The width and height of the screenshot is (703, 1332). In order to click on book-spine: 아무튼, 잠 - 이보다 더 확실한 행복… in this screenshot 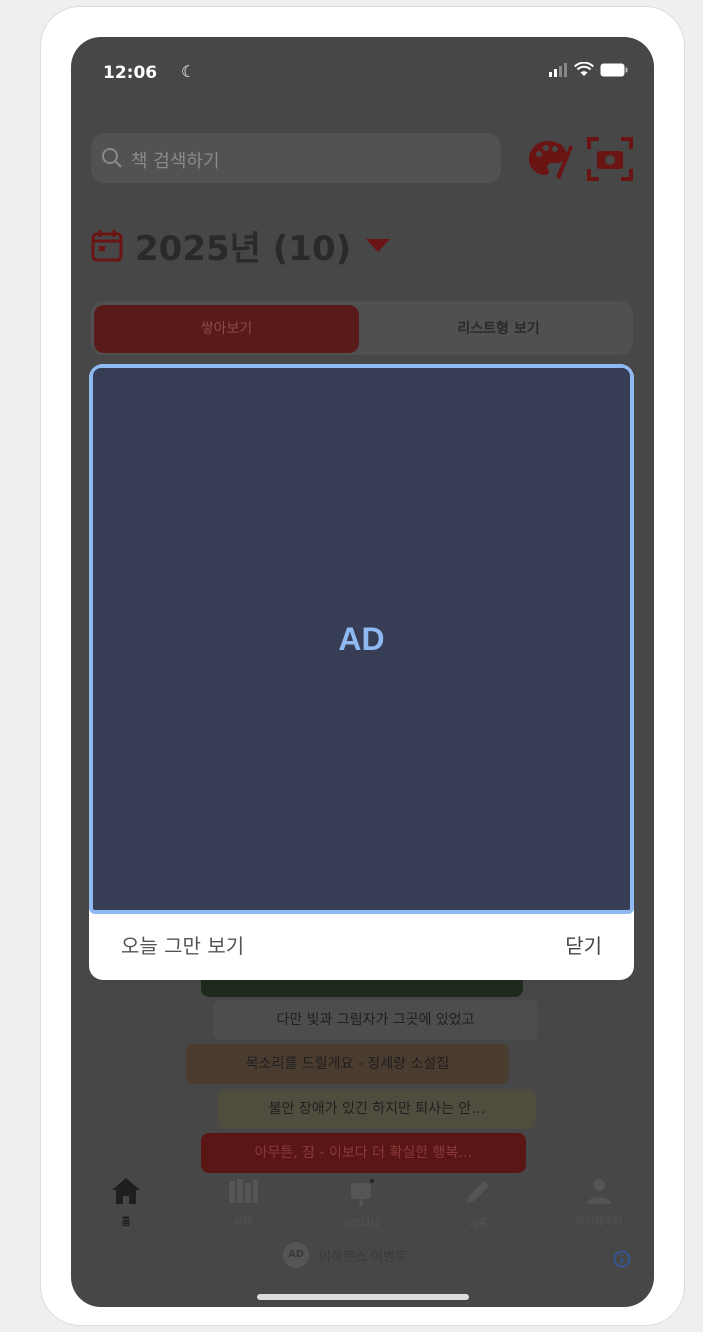, I will do `click(363, 1153)`.